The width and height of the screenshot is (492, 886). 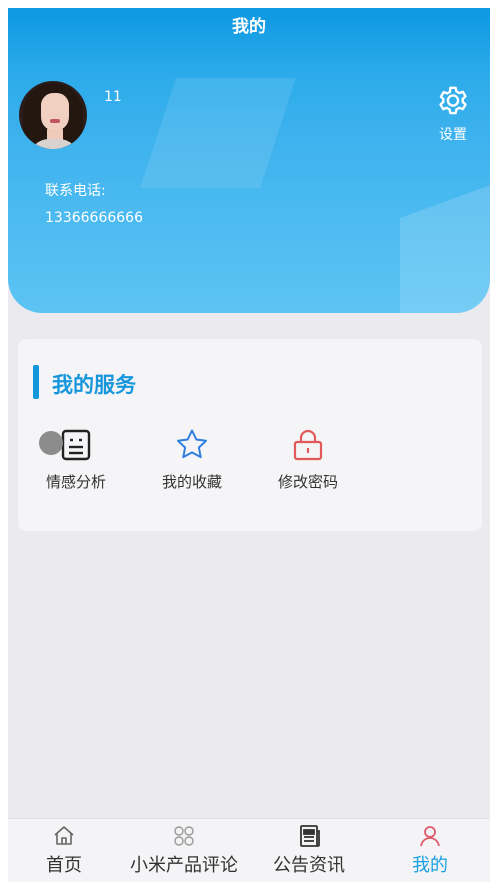 I want to click on bottom-nav: 首页 小米产品评论 公告资讯 我的, so click(x=249, y=850).